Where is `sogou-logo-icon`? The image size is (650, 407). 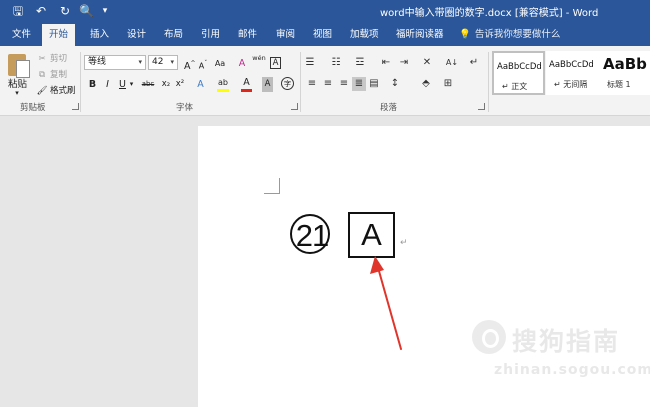
sogou-logo-icon is located at coordinates (489, 337).